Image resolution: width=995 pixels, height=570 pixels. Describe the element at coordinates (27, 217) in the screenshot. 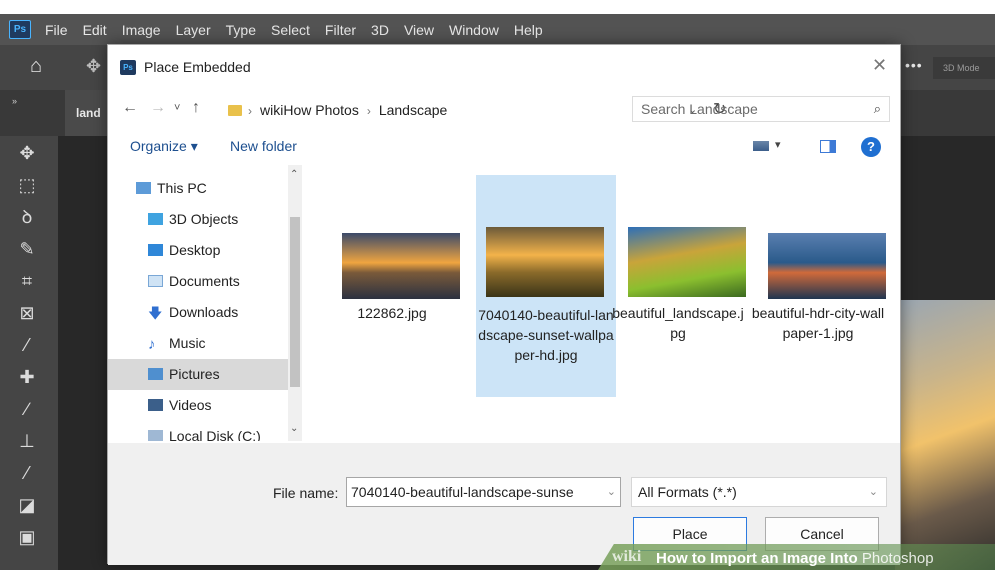

I see `lasso-tool-icon: ꝺ` at that location.